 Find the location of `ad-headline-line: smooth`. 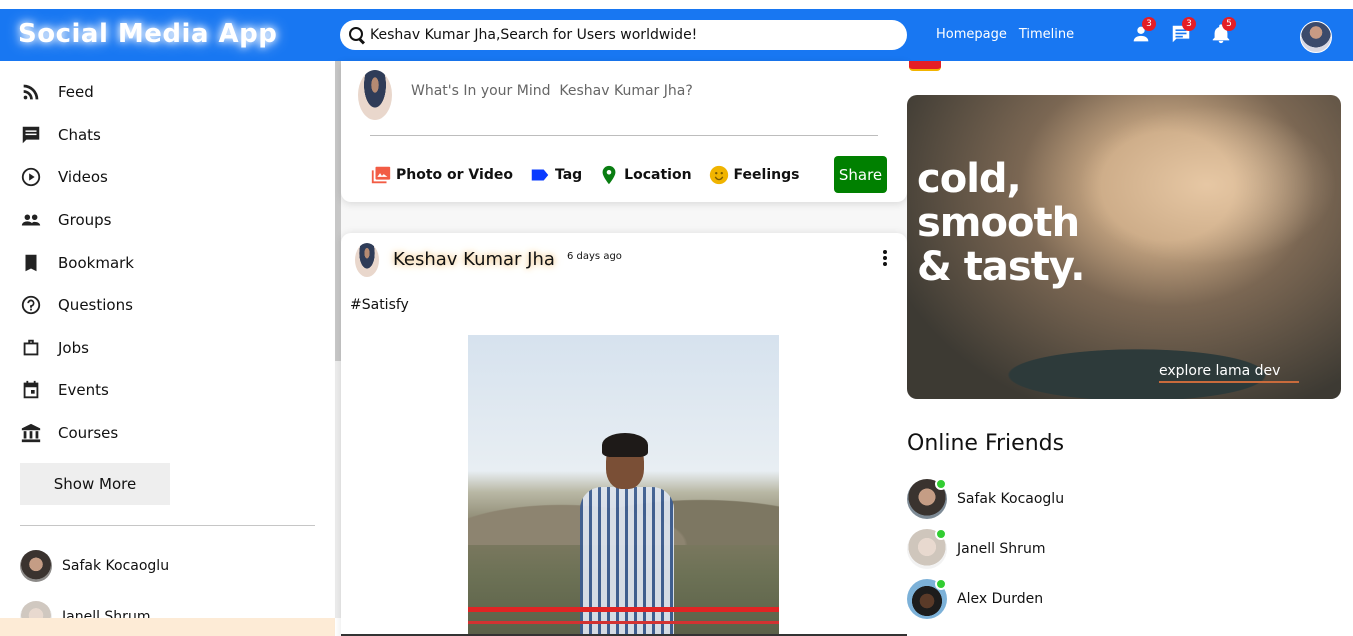

ad-headline-line: smooth is located at coordinates (998, 223).